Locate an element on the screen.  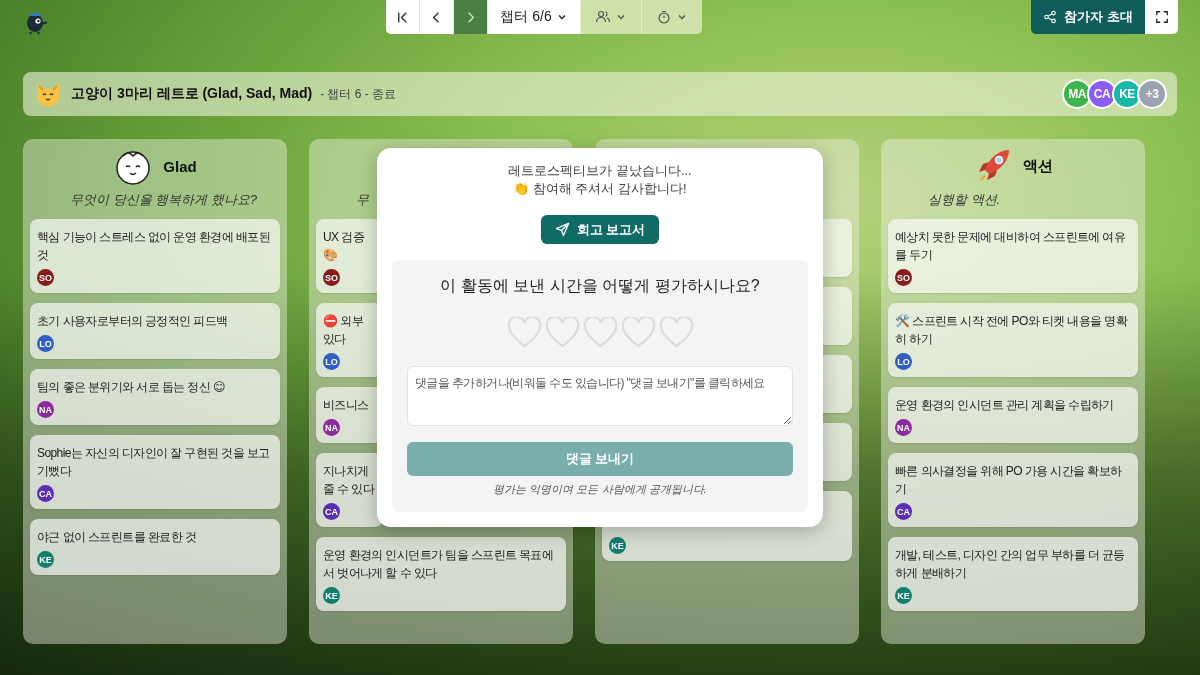
card-text: 지나치게 줄 수 있다 is located at coordinates (349, 480).